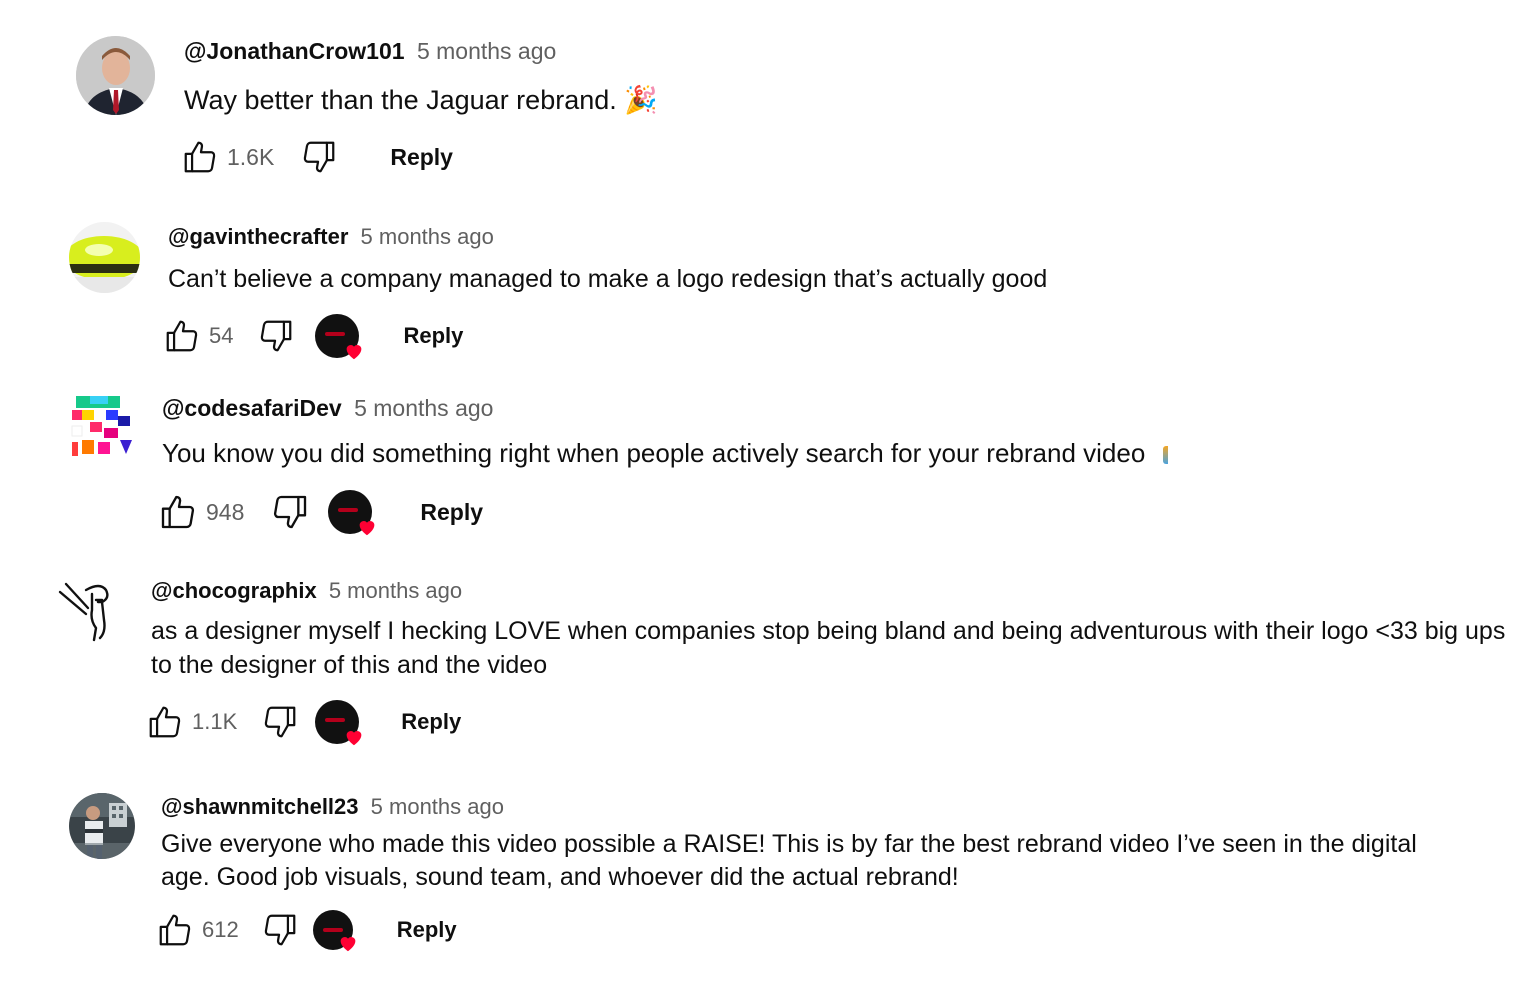 The height and width of the screenshot is (1006, 1535). Describe the element at coordinates (234, 590) in the screenshot. I see `comment-author: @chocographix` at that location.